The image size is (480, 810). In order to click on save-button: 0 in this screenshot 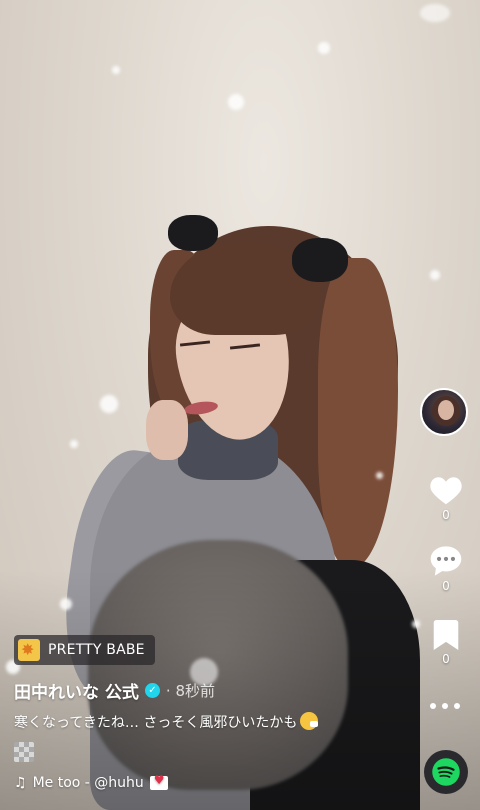, I will do `click(446, 643)`.